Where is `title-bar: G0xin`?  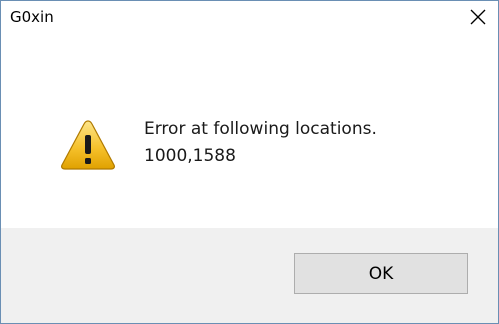 title-bar: G0xin is located at coordinates (249, 17).